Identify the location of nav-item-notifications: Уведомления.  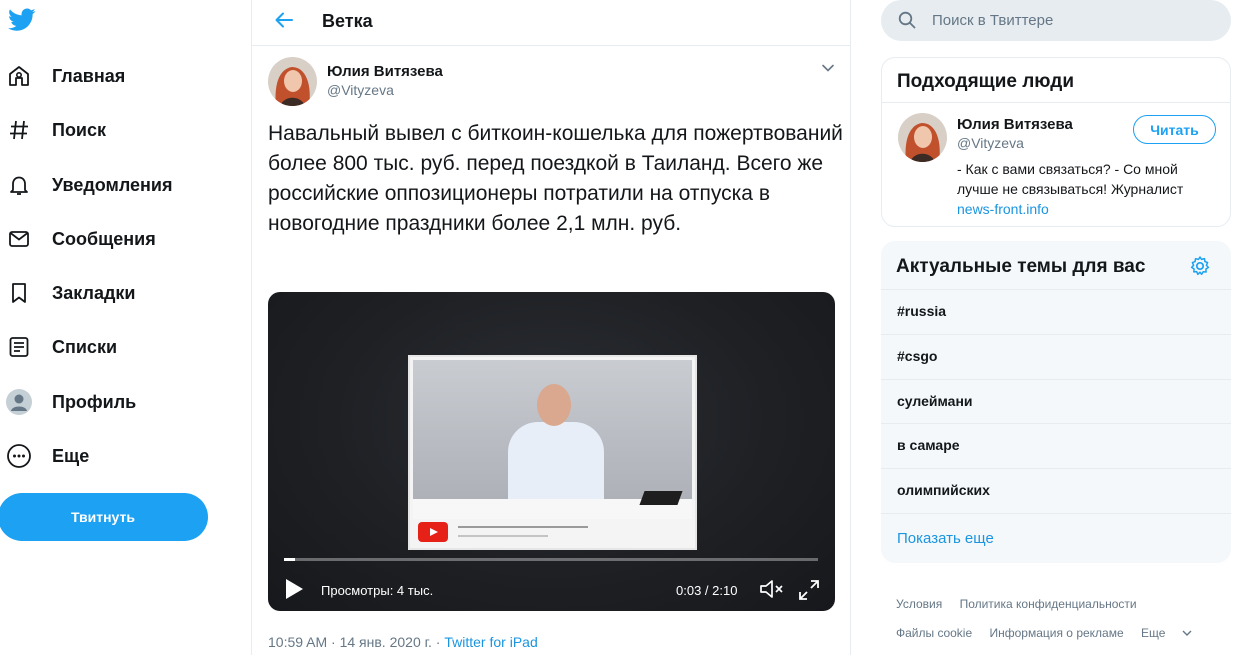
(89, 185).